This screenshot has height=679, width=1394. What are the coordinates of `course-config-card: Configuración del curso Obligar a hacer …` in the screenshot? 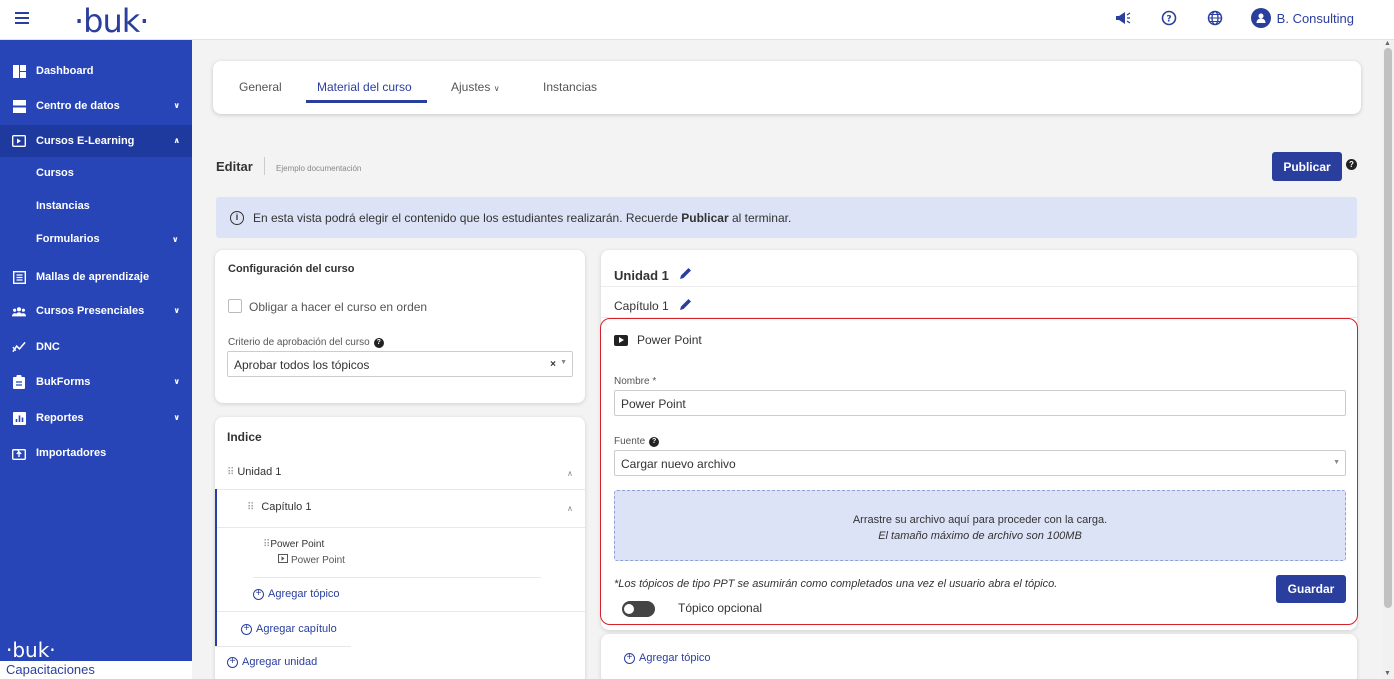 It's located at (400, 326).